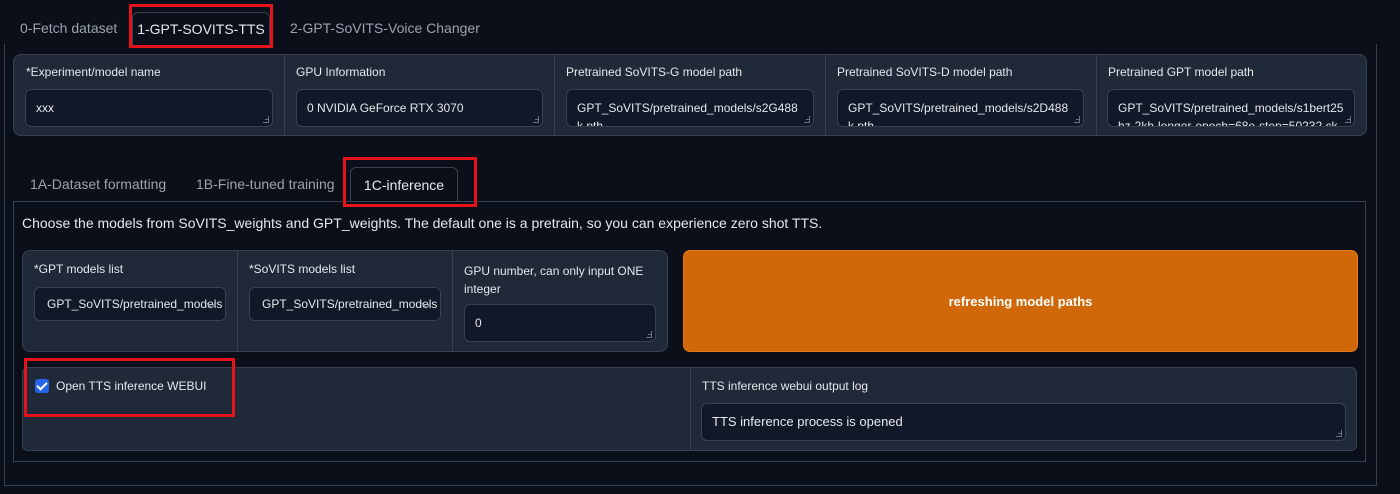 This screenshot has width=1400, height=494. I want to click on gpu-number-label: GPU number, can only input ONE integer, so click(553, 280).